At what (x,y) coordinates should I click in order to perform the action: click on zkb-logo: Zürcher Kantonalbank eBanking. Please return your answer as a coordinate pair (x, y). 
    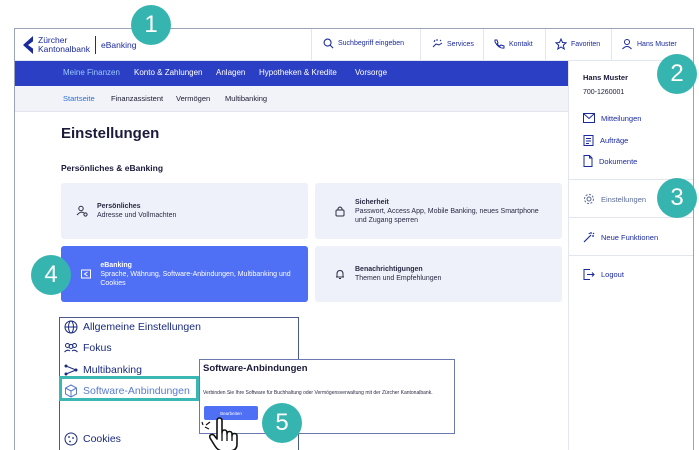
    Looking at the image, I should click on (79, 45).